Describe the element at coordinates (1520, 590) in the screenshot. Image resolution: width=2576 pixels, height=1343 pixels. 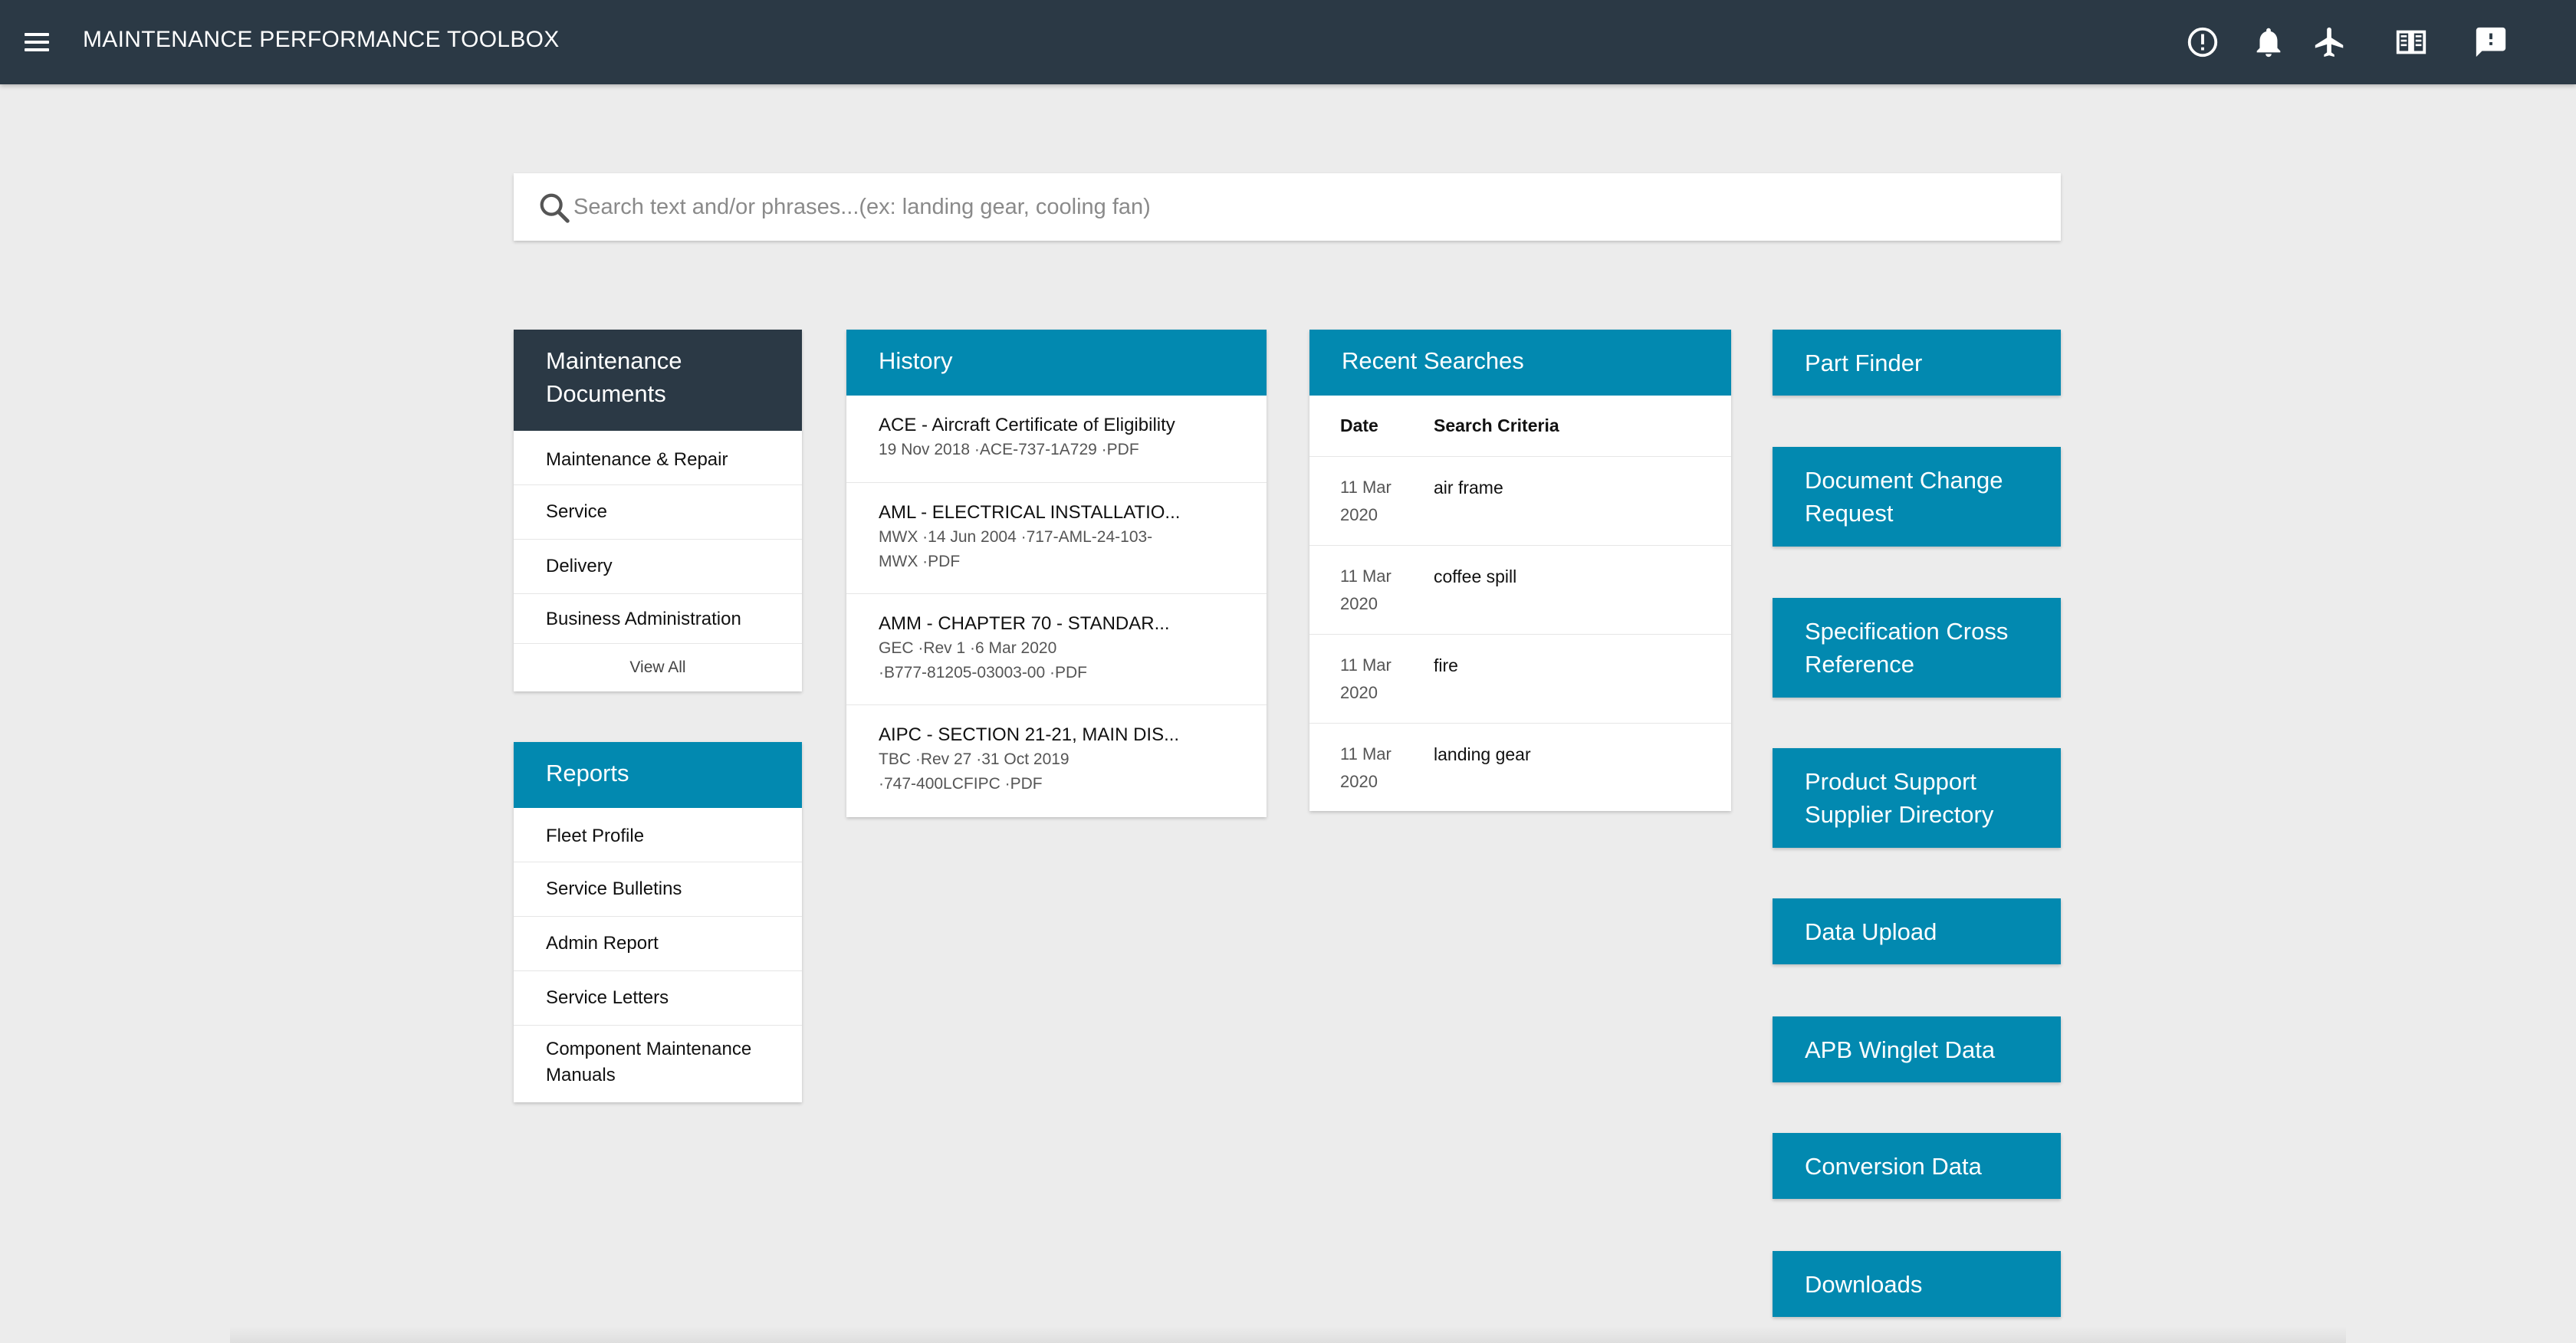
I see `recent-search-row: 11 Mar 2020 coffee spill` at that location.